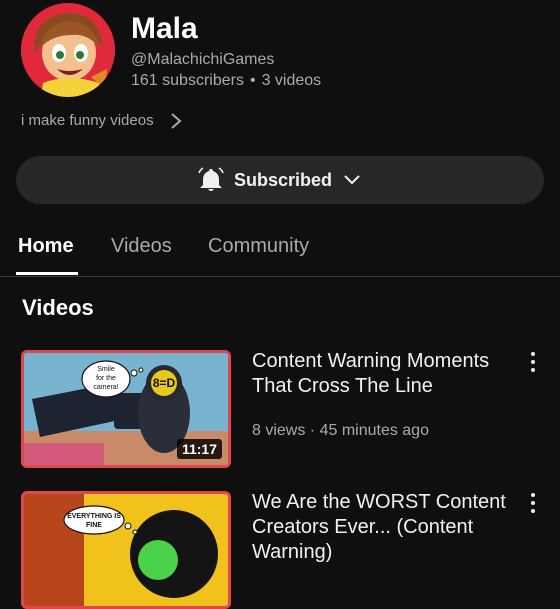 This screenshot has width=560, height=609. I want to click on subscribed-button: Subscribed, so click(280, 180).